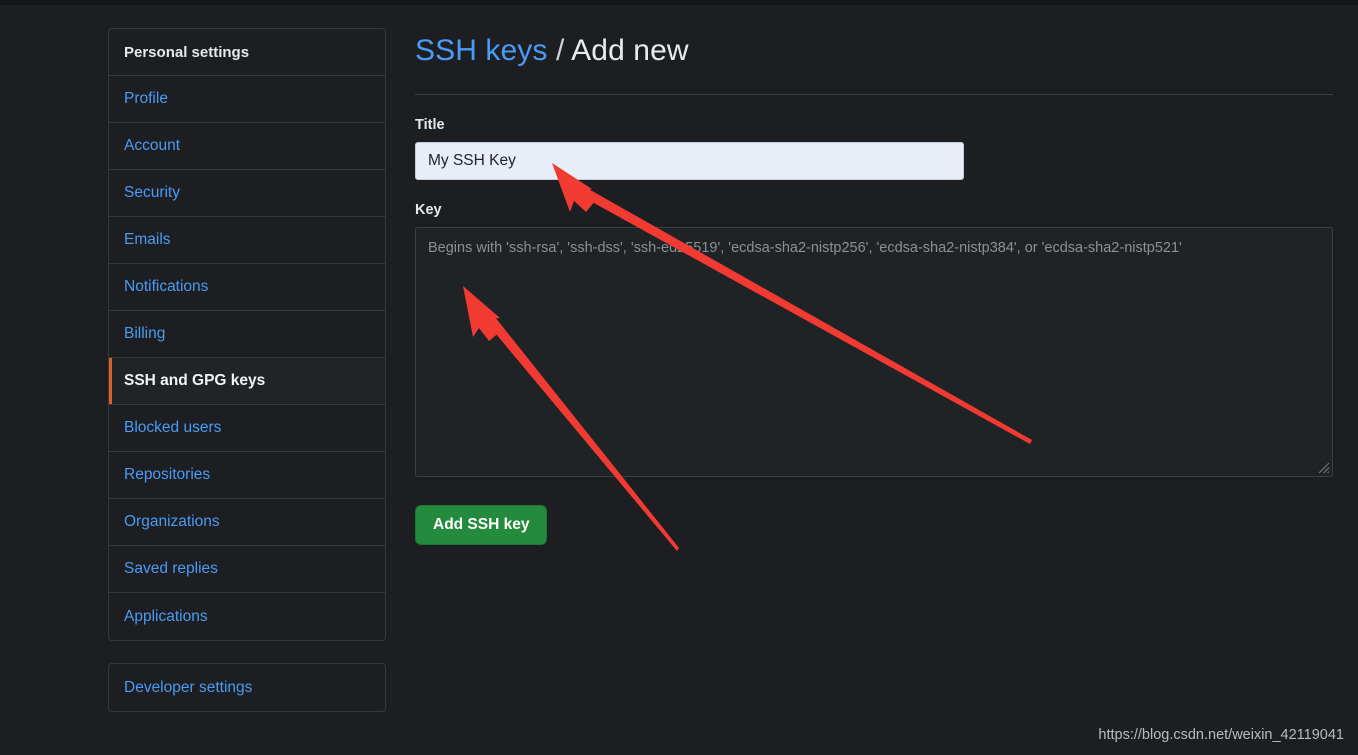 The image size is (1358, 755). Describe the element at coordinates (166, 286) in the screenshot. I see `sidebar-item-label: Notifications` at that location.